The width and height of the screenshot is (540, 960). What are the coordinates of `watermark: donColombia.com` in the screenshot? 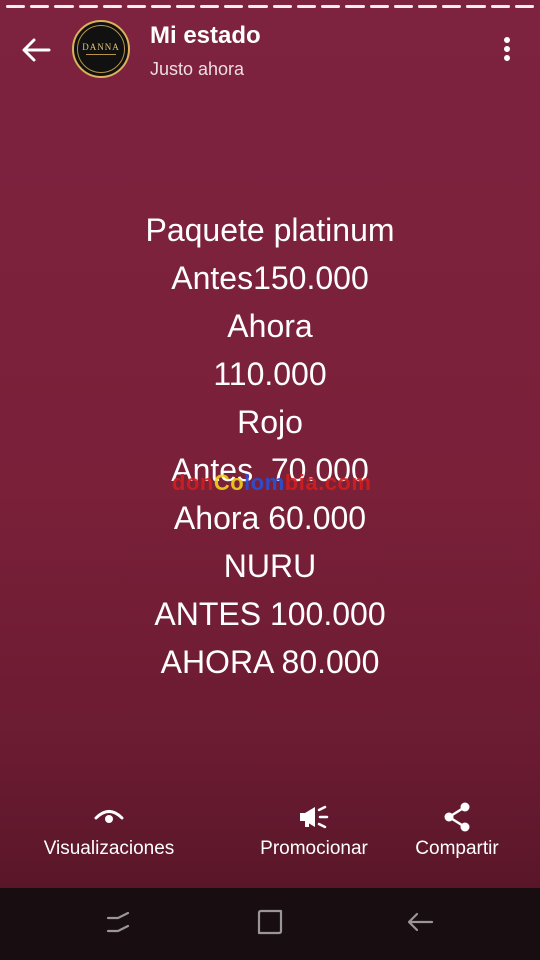 It's located at (271, 483).